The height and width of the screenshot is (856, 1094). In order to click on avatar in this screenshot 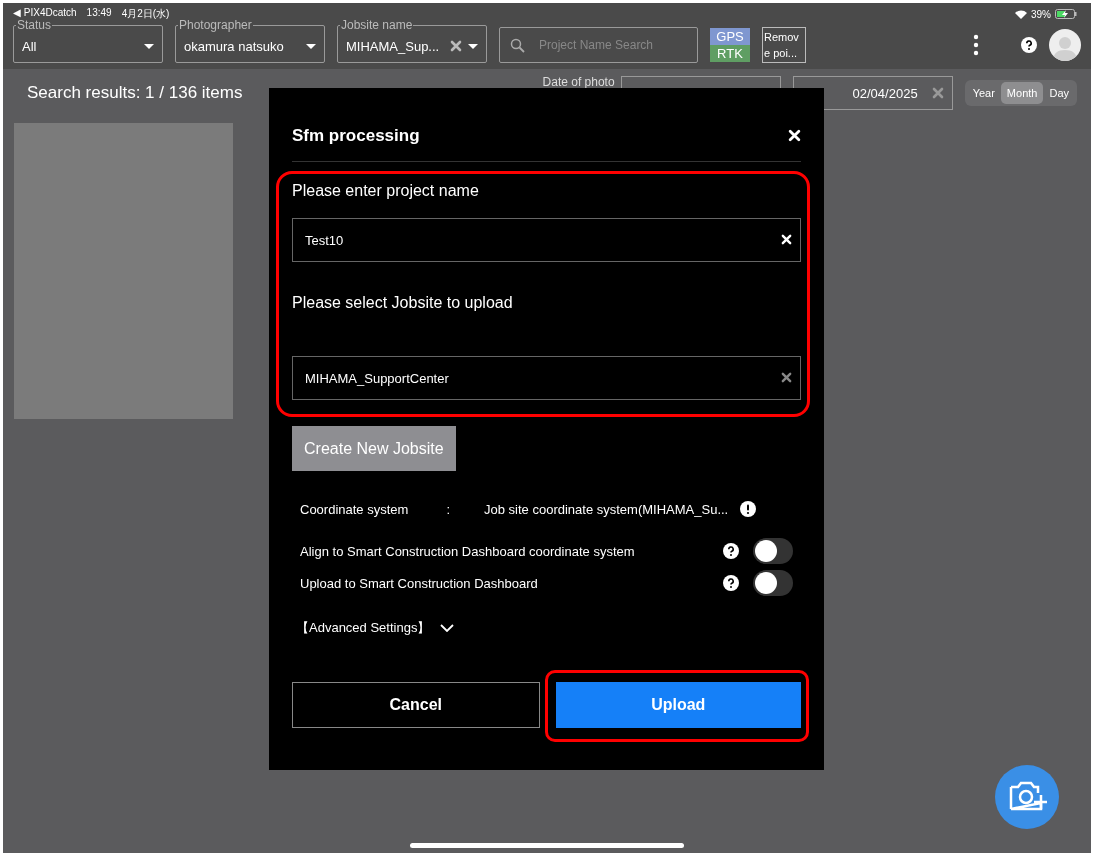, I will do `click(1065, 45)`.